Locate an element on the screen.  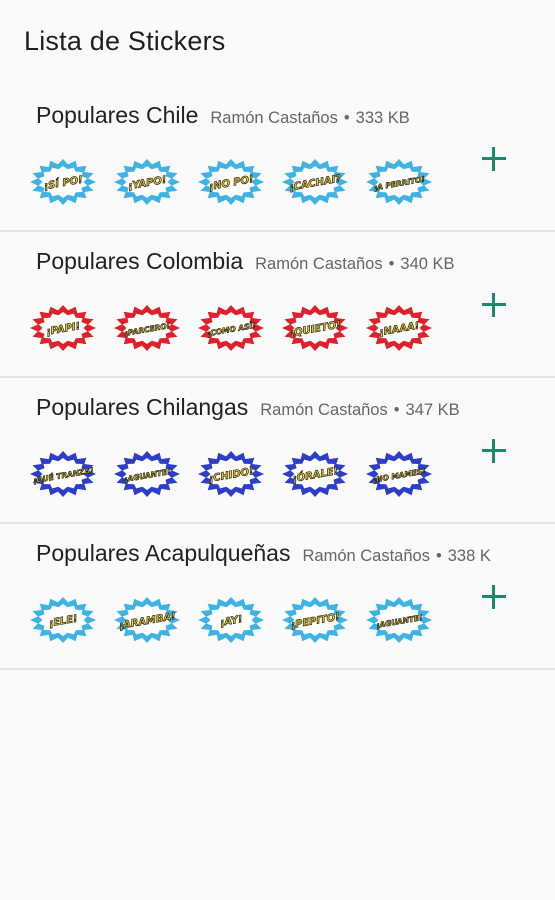
sticker-preview: ¡PARCERO! is located at coordinates (147, 328).